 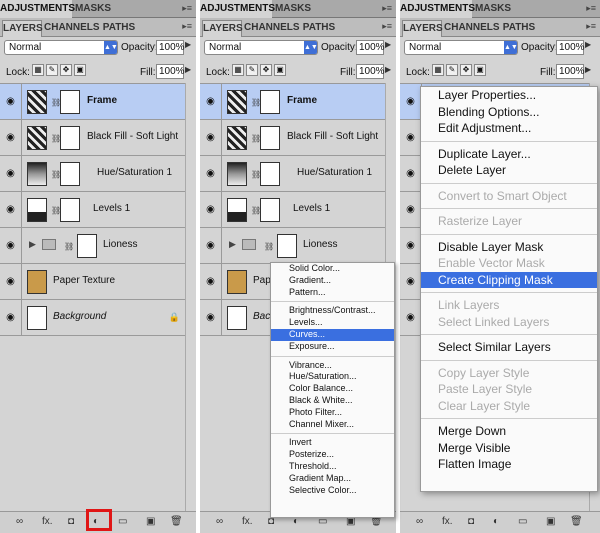 What do you see at coordinates (71, 521) in the screenshot?
I see `mask-icon: ◘` at bounding box center [71, 521].